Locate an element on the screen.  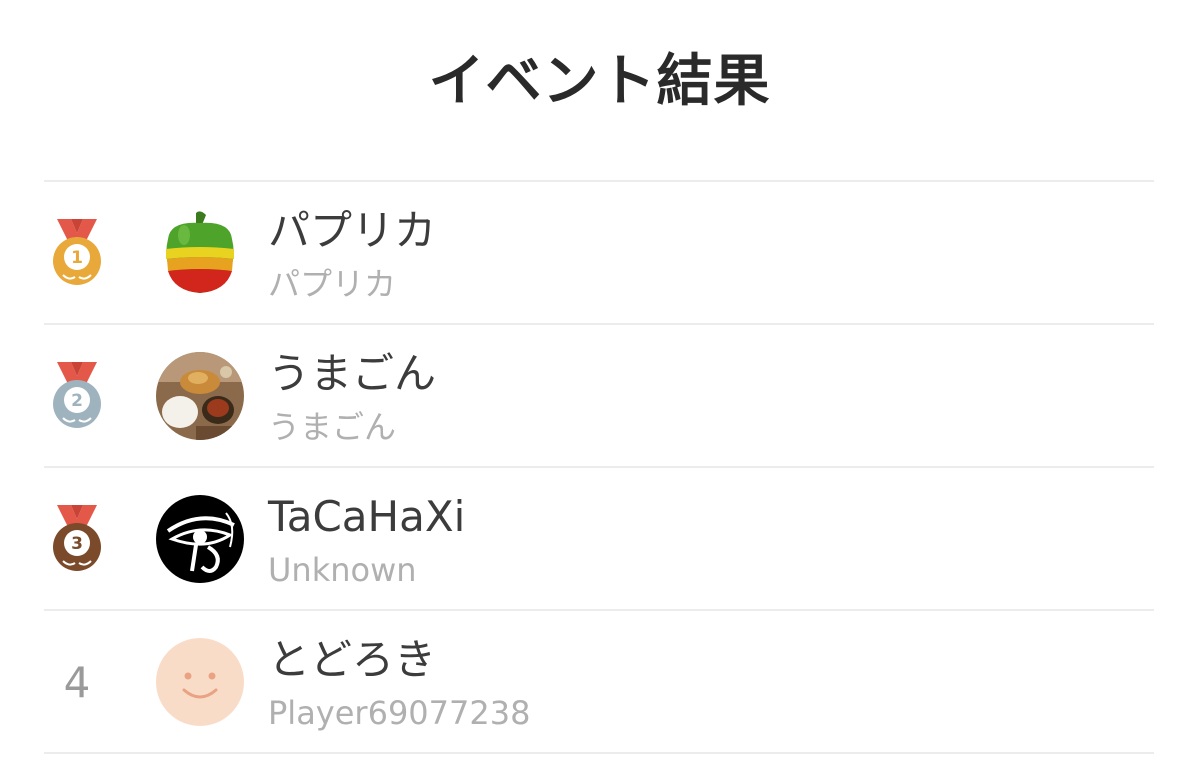
default-smiley-avatar-icon is located at coordinates (200, 682).